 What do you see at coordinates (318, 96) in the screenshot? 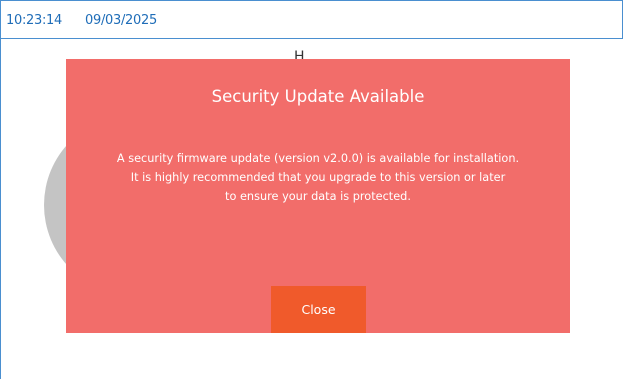
I see `dialog-title: Security Update Available` at bounding box center [318, 96].